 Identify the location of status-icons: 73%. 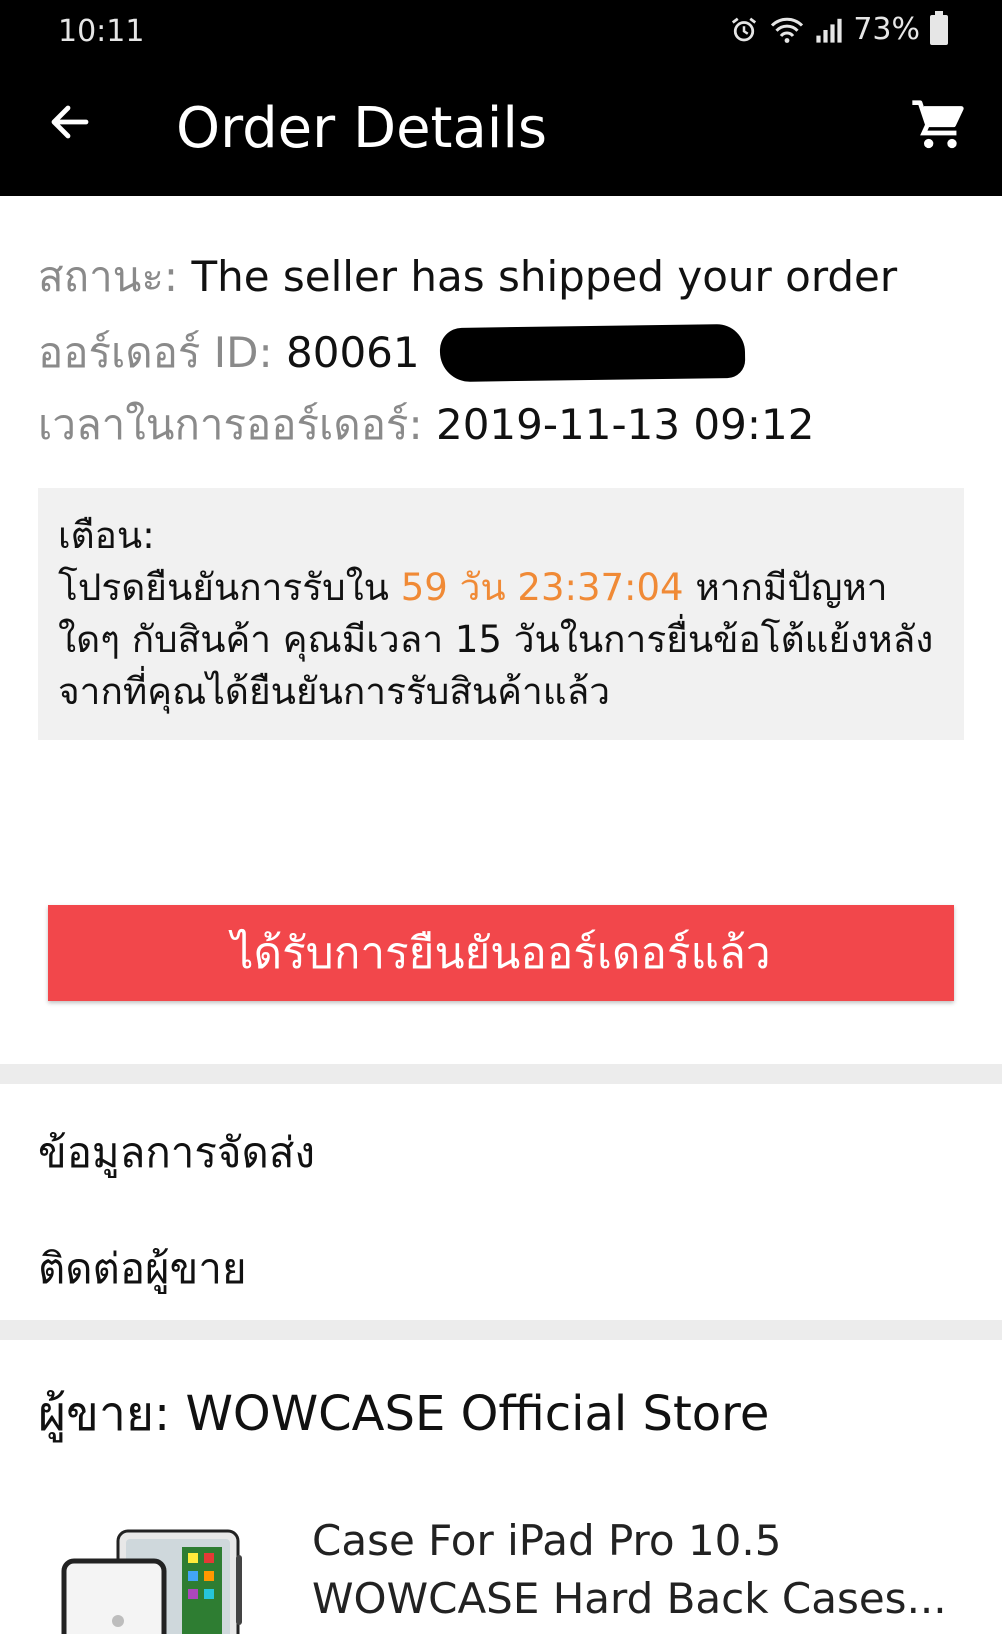
(838, 28).